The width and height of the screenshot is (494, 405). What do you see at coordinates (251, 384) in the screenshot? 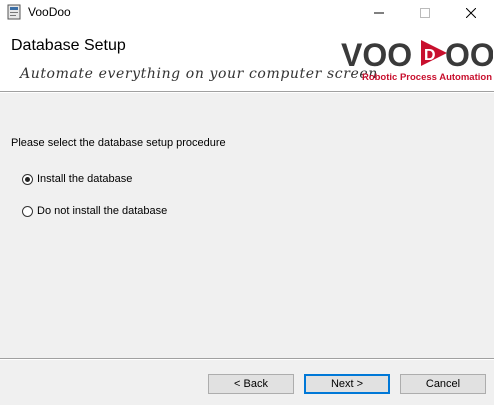
I see `back-button: < Back` at bounding box center [251, 384].